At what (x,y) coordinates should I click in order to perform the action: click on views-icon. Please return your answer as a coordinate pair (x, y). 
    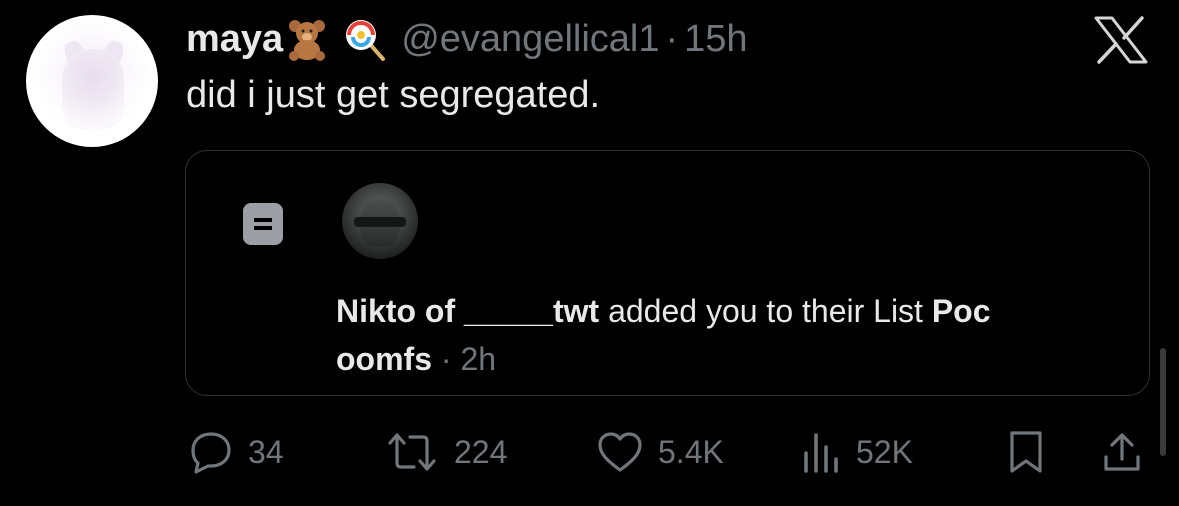
    Looking at the image, I should click on (821, 453).